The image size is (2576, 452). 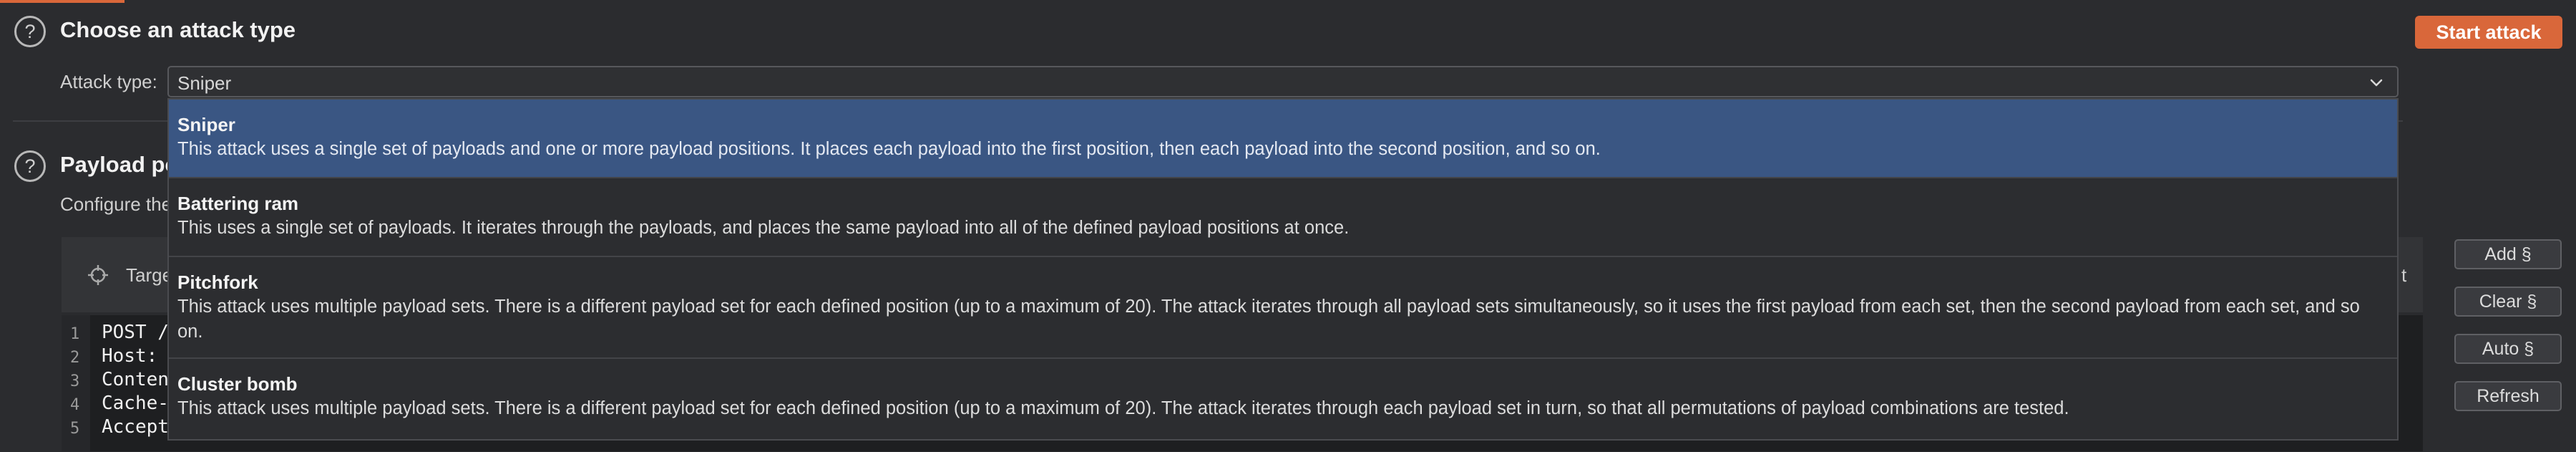 What do you see at coordinates (130, 356) in the screenshot?
I see `code-line: Host:` at bounding box center [130, 356].